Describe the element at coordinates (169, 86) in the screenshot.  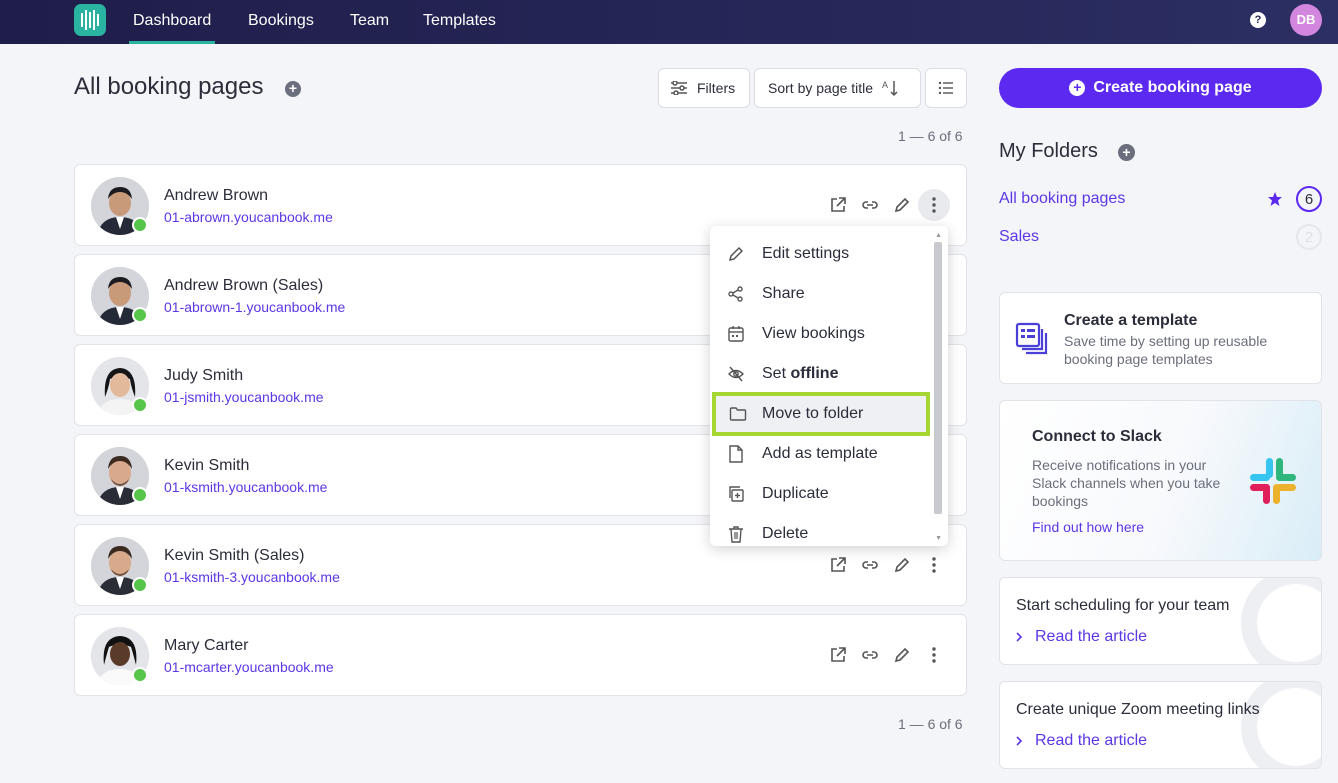
I see `page-title: All booking pages` at that location.